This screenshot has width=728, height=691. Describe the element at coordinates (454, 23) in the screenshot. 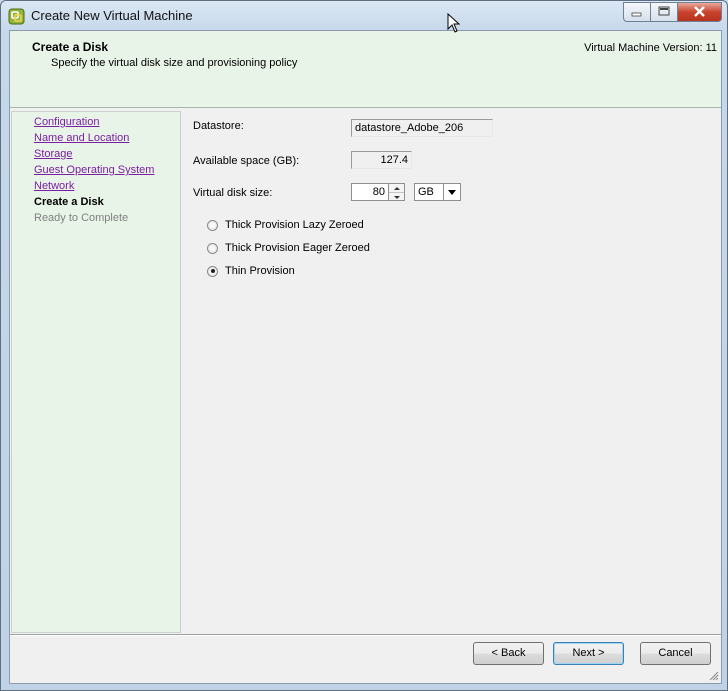

I see `mouse-pointer-icon` at that location.